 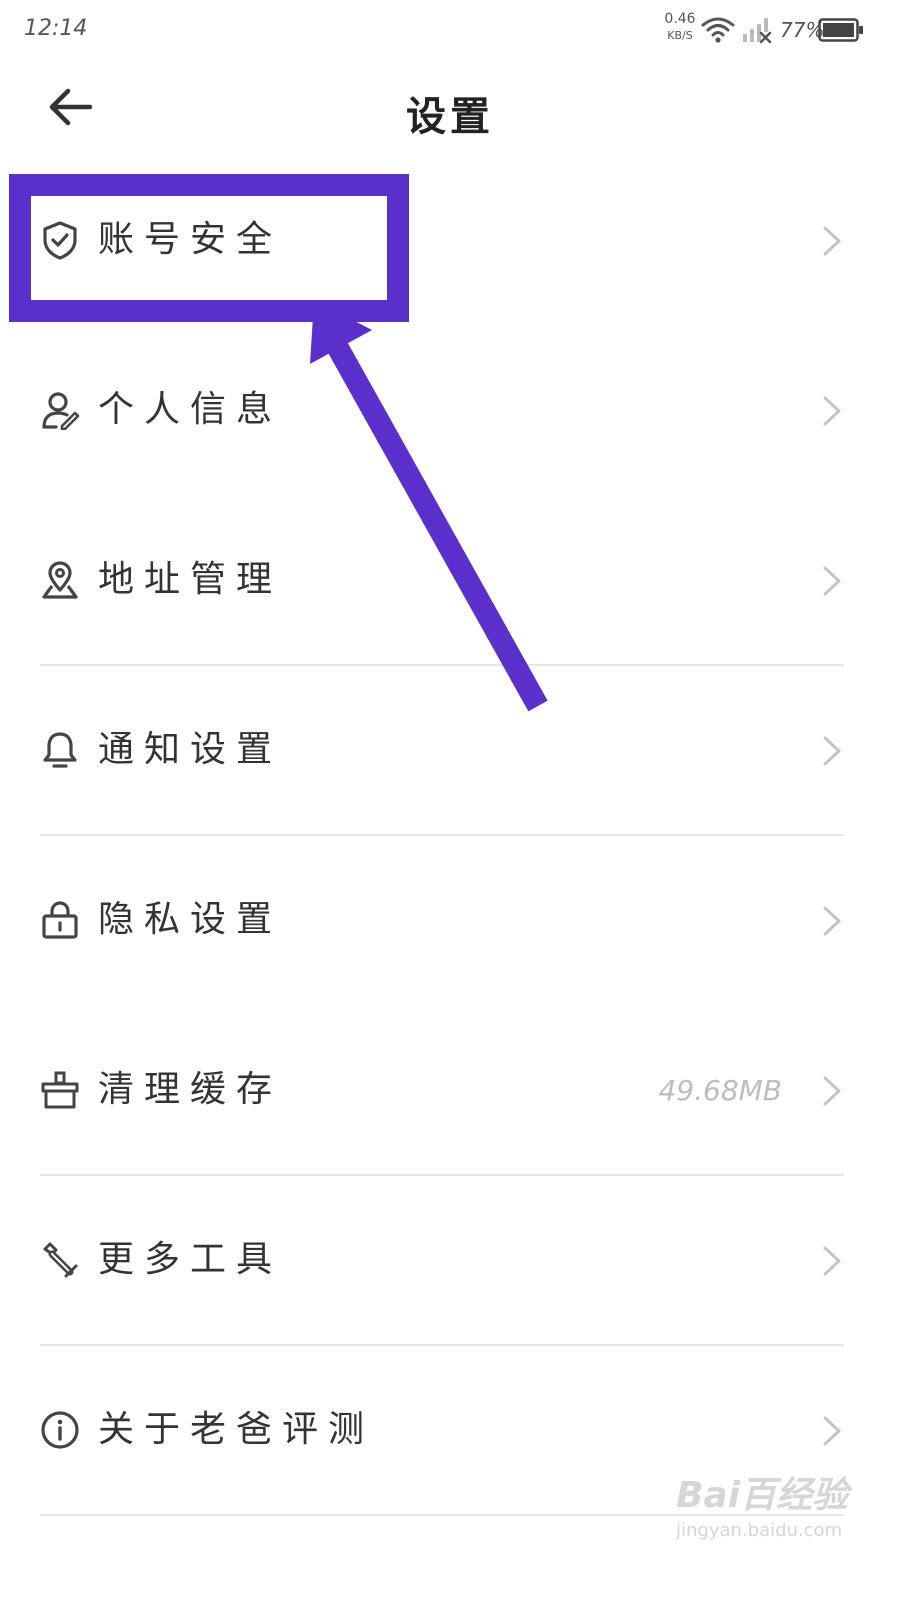 I want to click on settings-item-label: 清理缓存, so click(x=190, y=1089).